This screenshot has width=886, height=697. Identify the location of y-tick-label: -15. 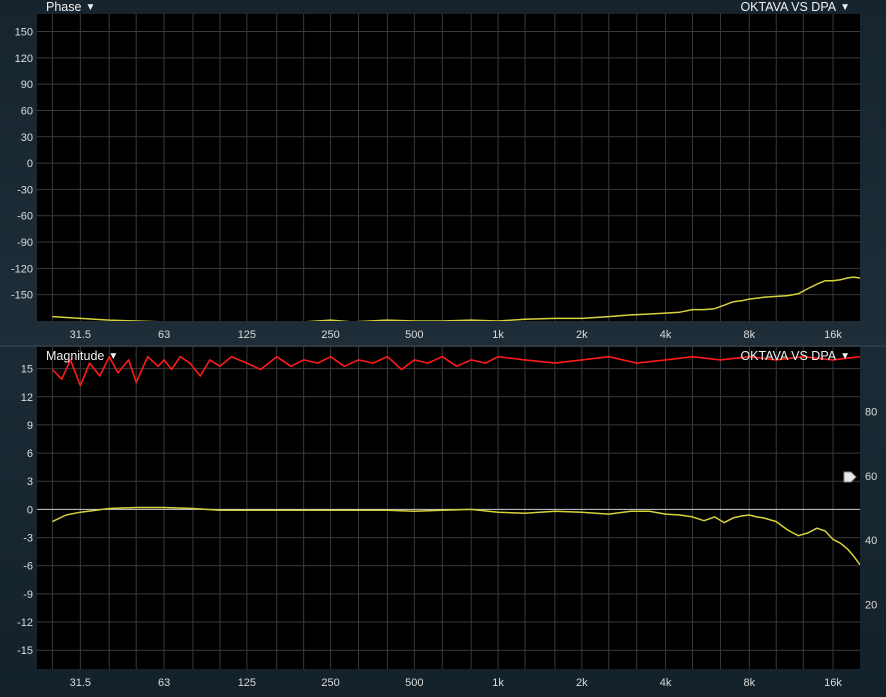
(25, 651).